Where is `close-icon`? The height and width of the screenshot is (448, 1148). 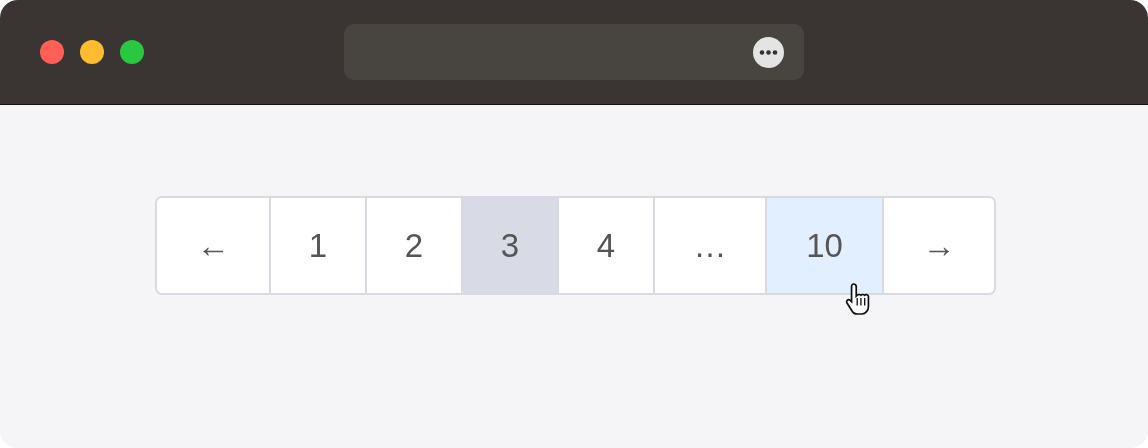 close-icon is located at coordinates (52, 52).